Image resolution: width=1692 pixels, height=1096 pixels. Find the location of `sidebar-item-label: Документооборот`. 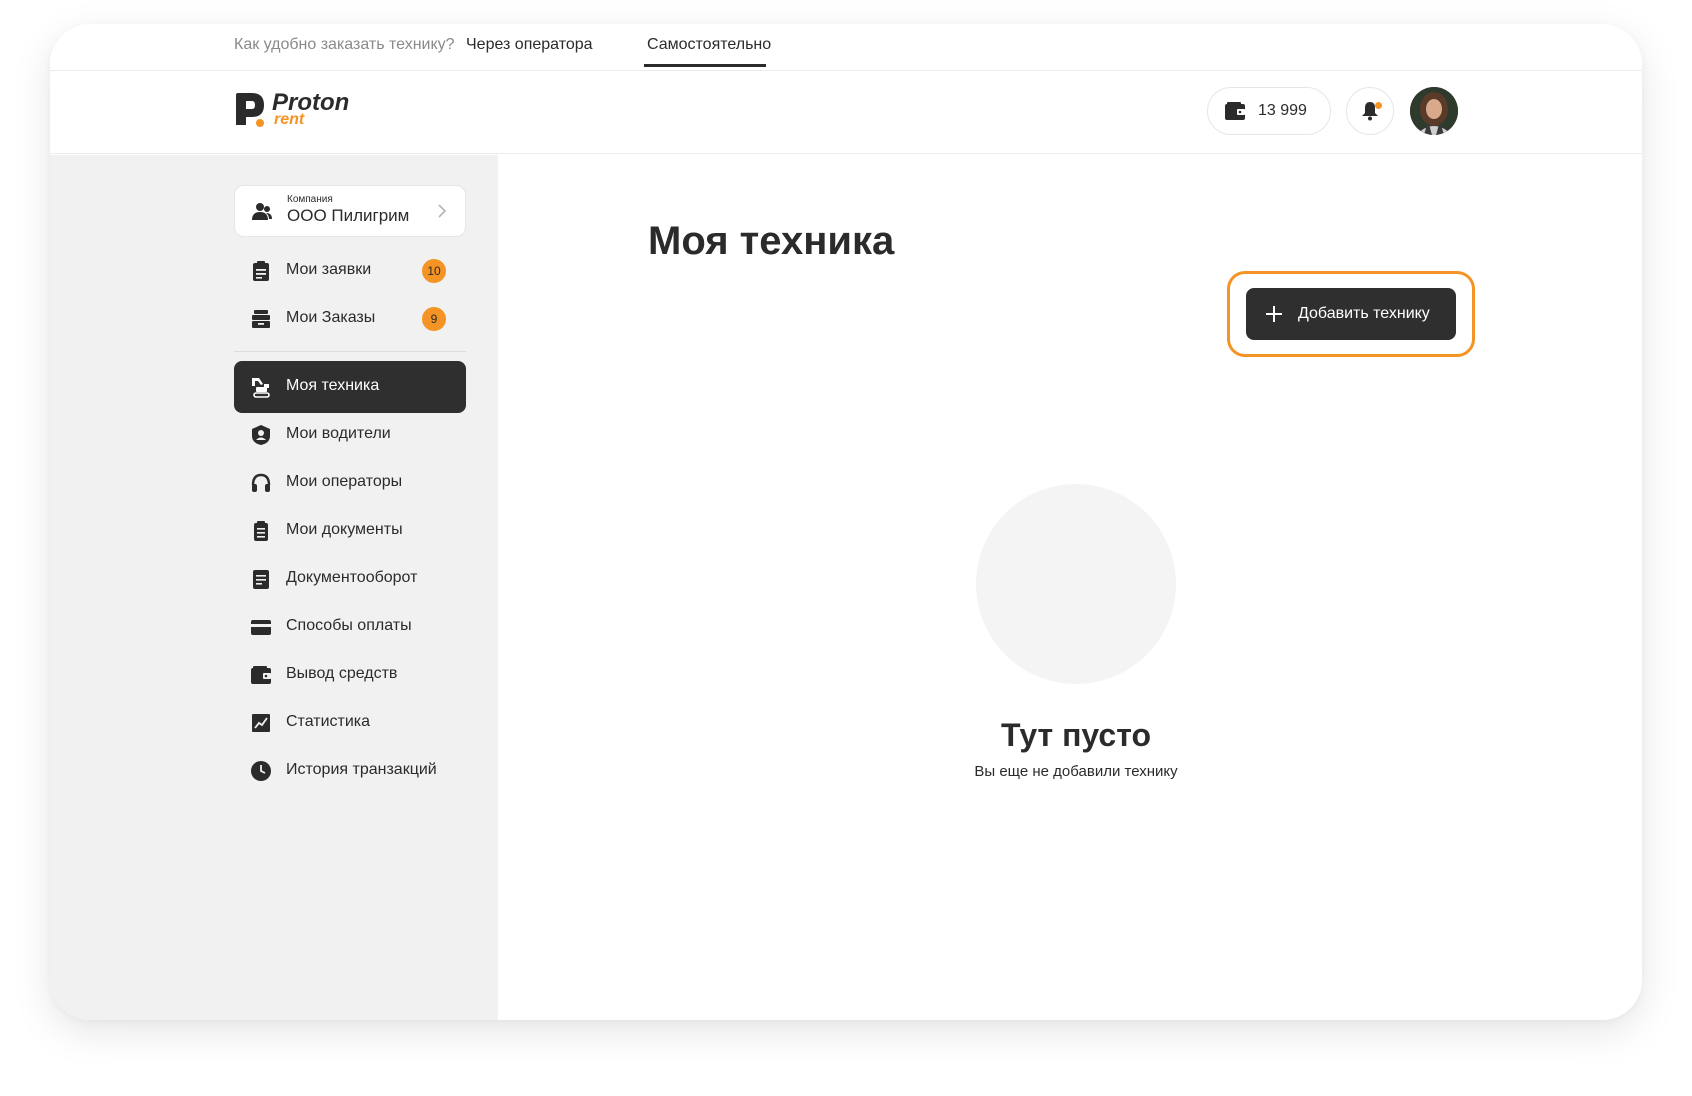

sidebar-item-label: Документооборот is located at coordinates (352, 577).